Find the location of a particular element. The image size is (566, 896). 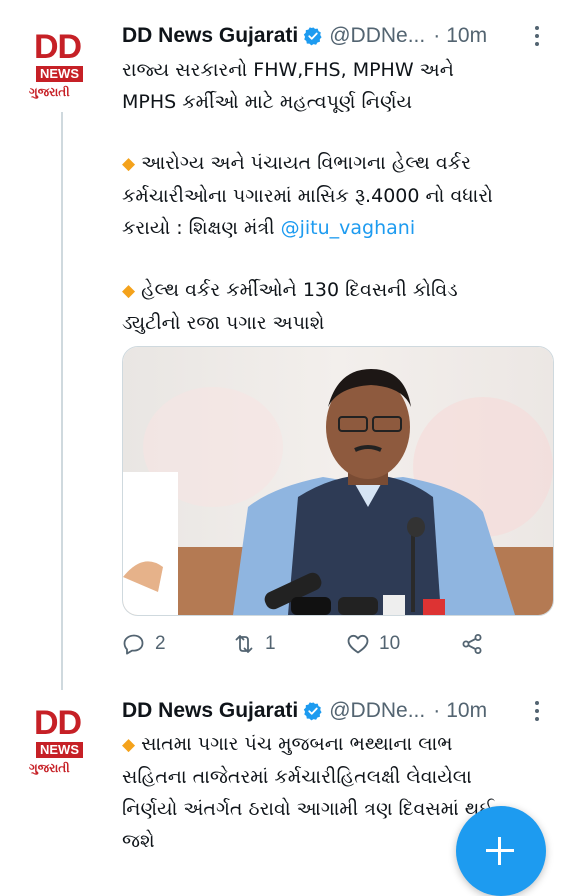

reply-icon is located at coordinates (133, 644).